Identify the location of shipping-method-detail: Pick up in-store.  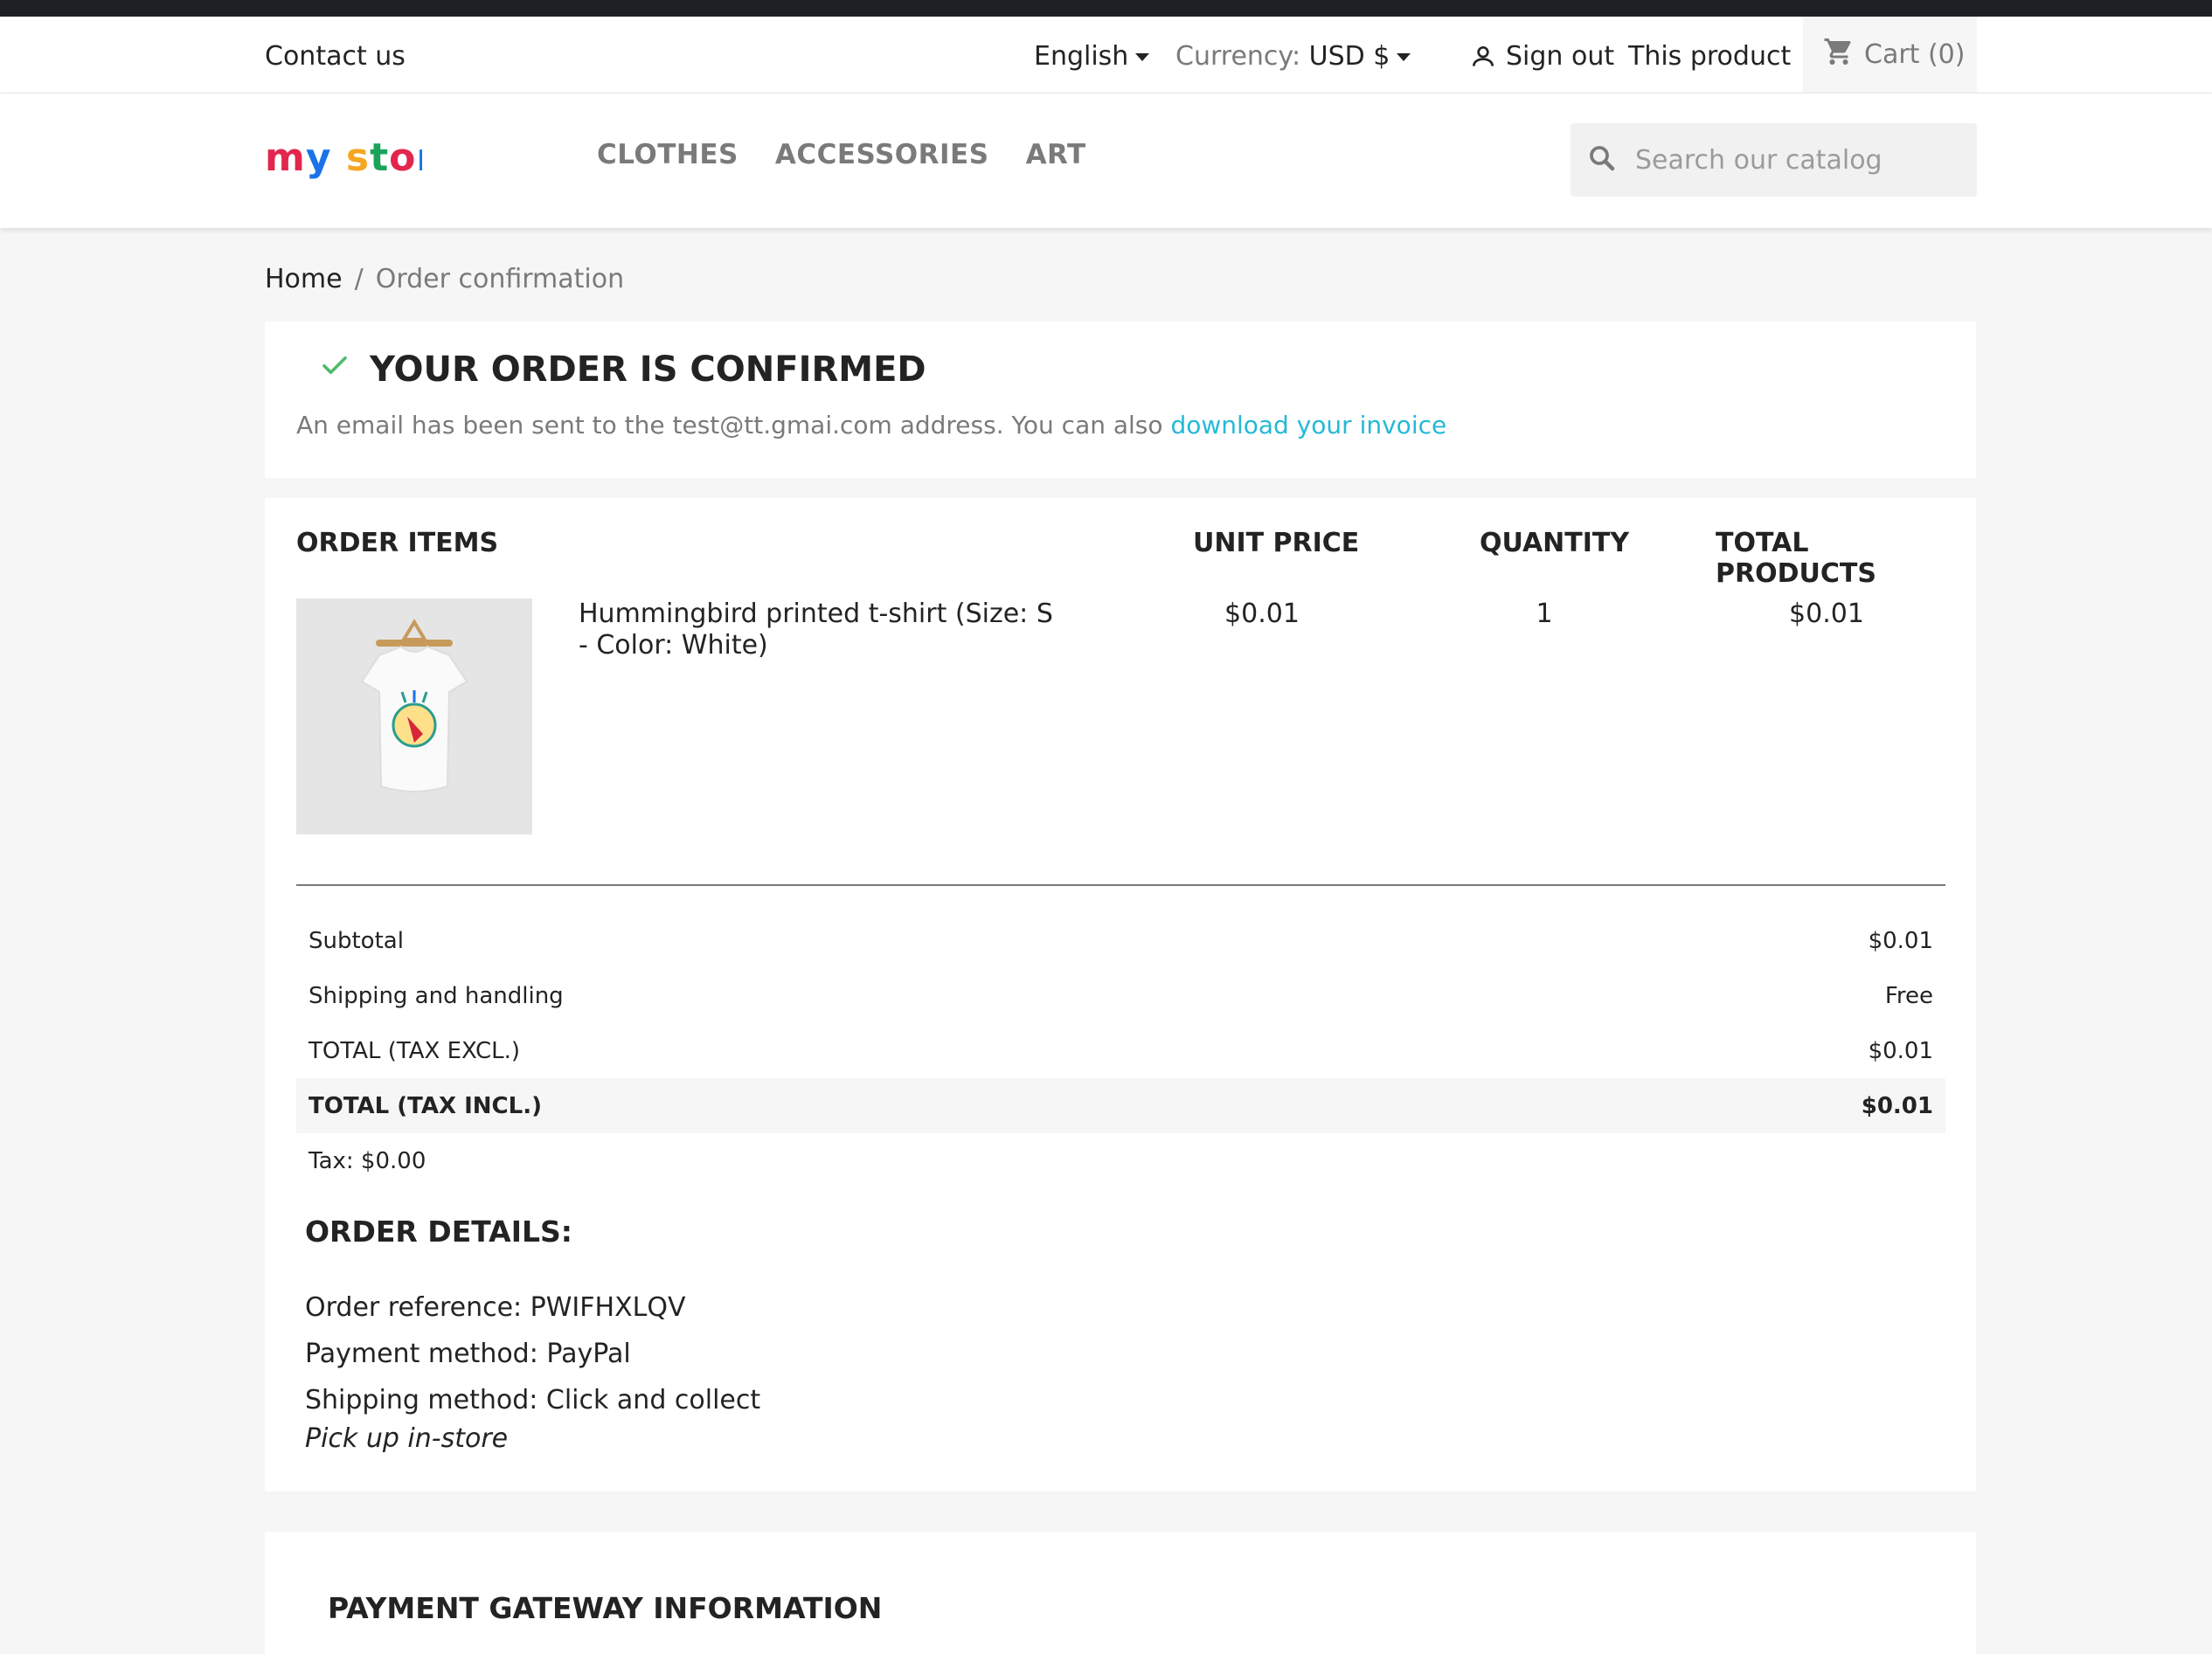
(407, 1438).